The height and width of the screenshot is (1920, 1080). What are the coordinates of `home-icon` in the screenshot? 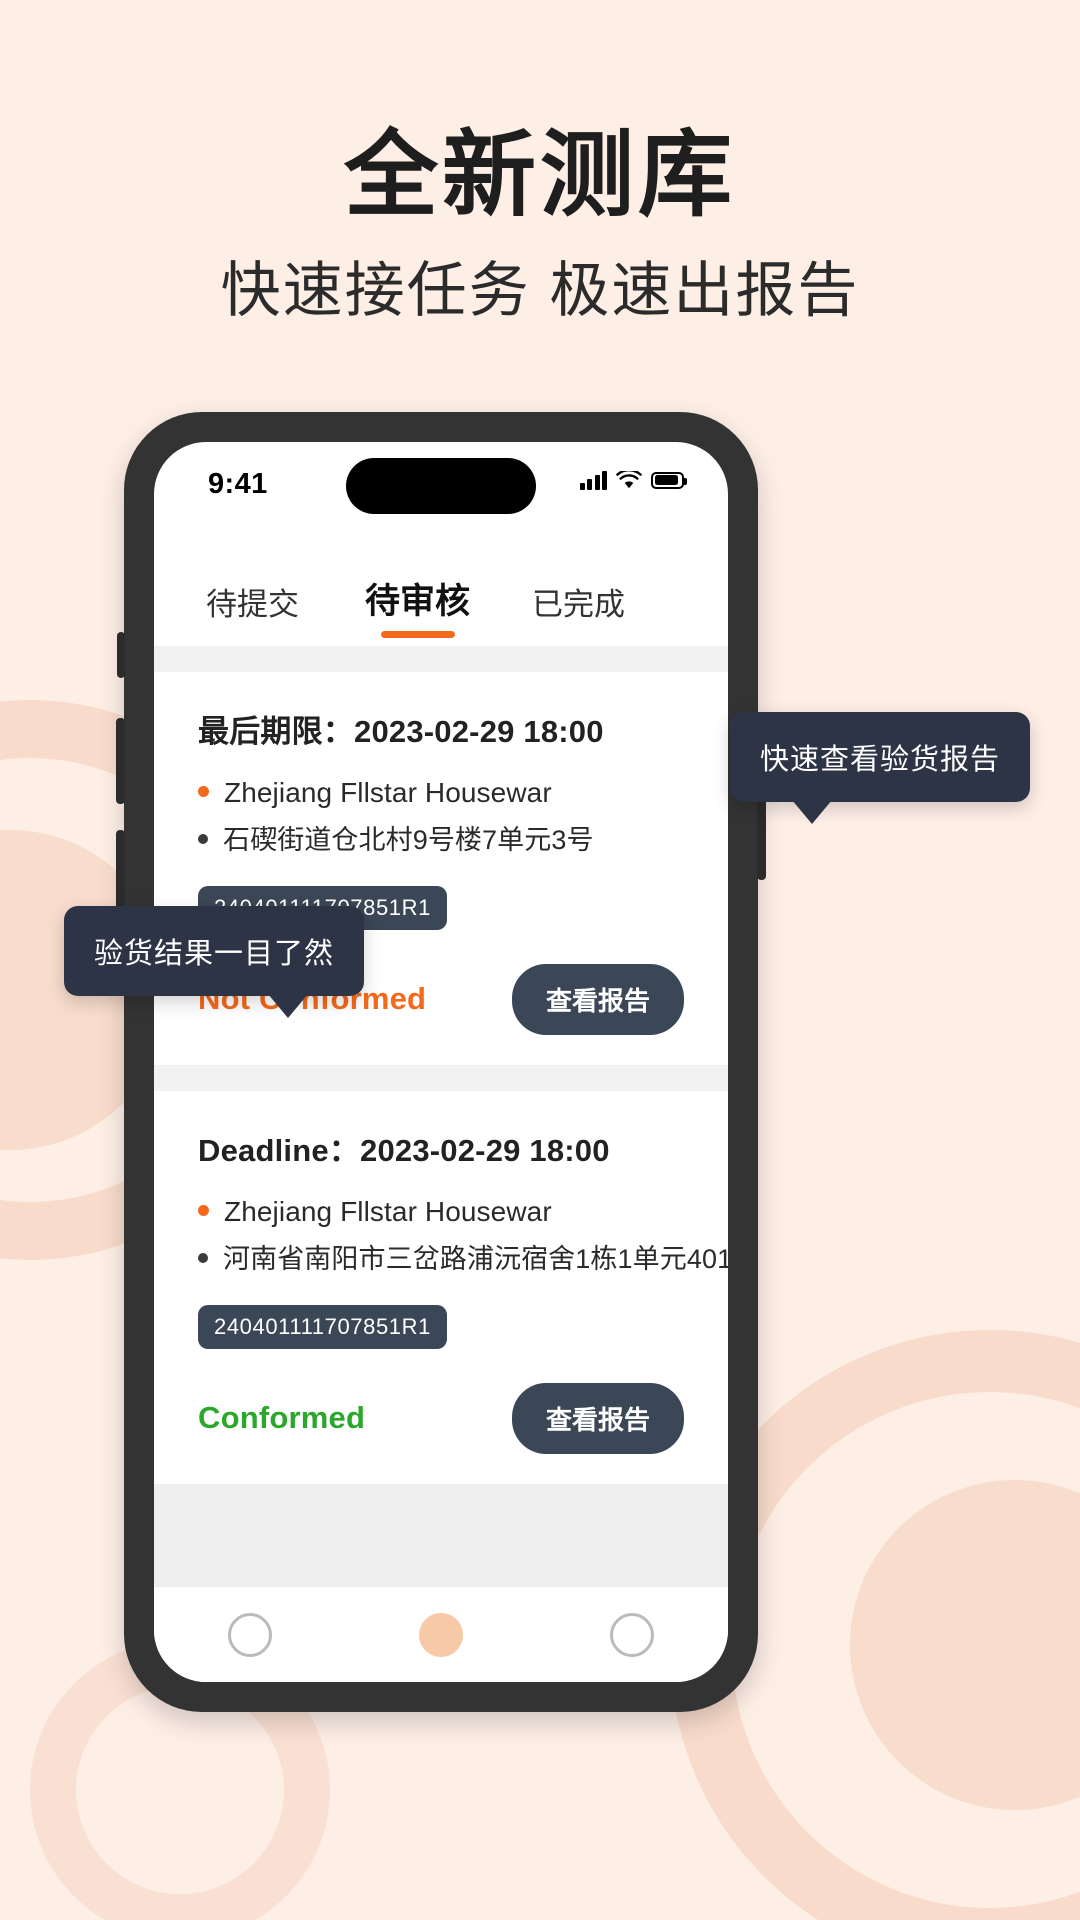 It's located at (249, 1634).